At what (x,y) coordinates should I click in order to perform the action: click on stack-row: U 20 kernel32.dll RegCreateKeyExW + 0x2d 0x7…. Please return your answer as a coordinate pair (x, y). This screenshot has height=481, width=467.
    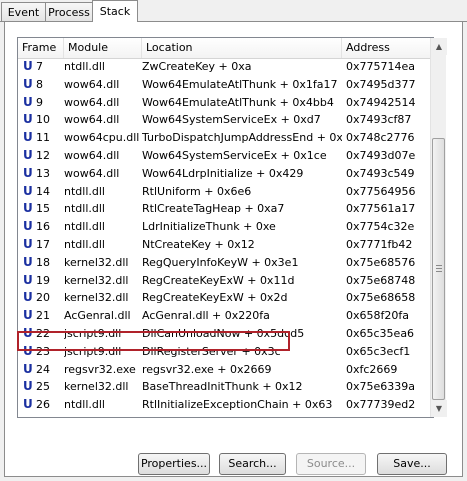
    Looking at the image, I should click on (225, 298).